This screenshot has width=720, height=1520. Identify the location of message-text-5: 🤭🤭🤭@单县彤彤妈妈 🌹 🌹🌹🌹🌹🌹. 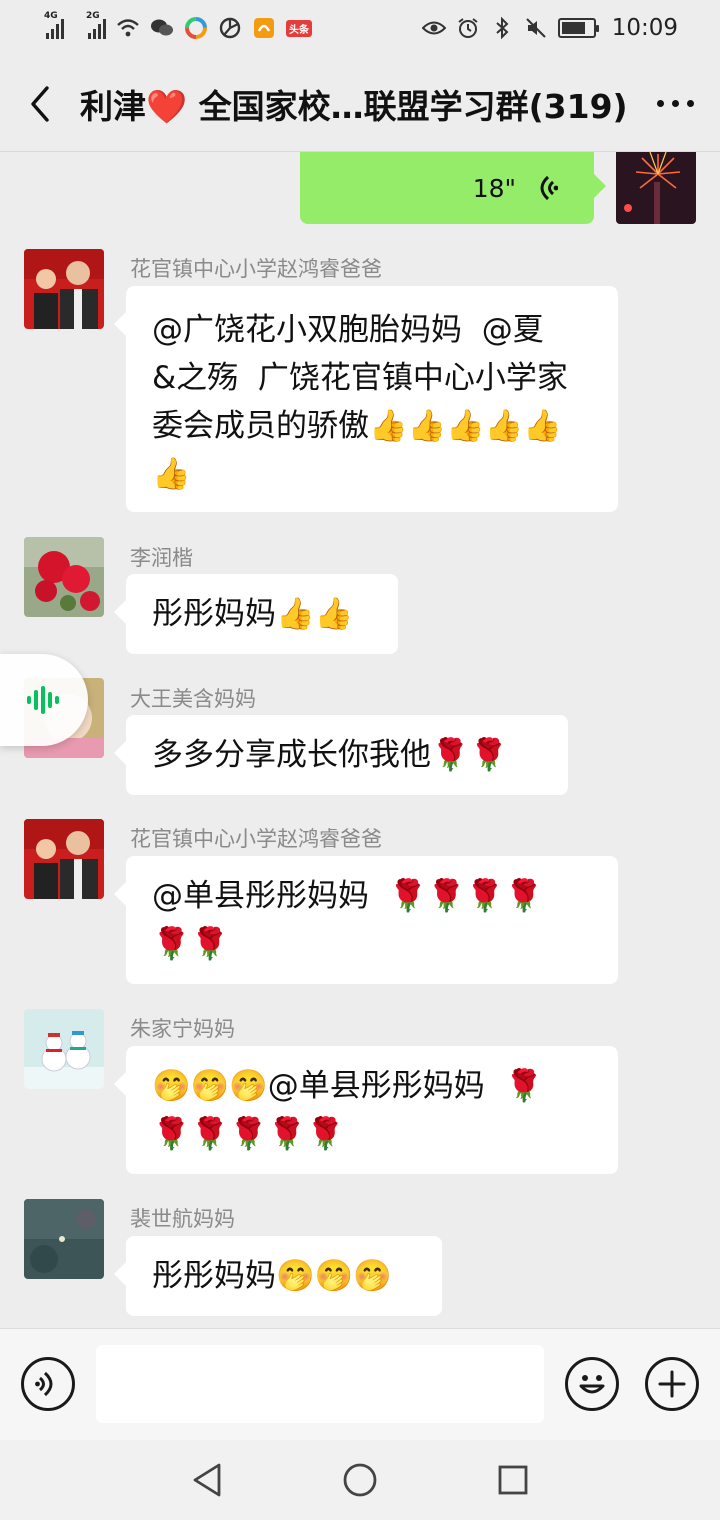
(348, 1110).